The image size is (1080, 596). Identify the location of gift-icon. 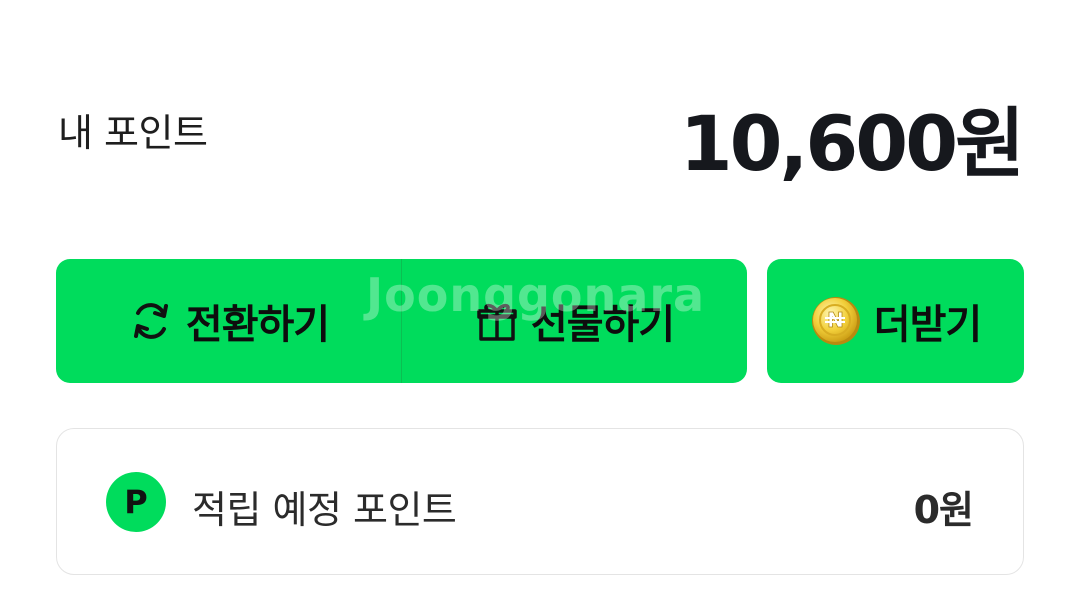
(497, 321).